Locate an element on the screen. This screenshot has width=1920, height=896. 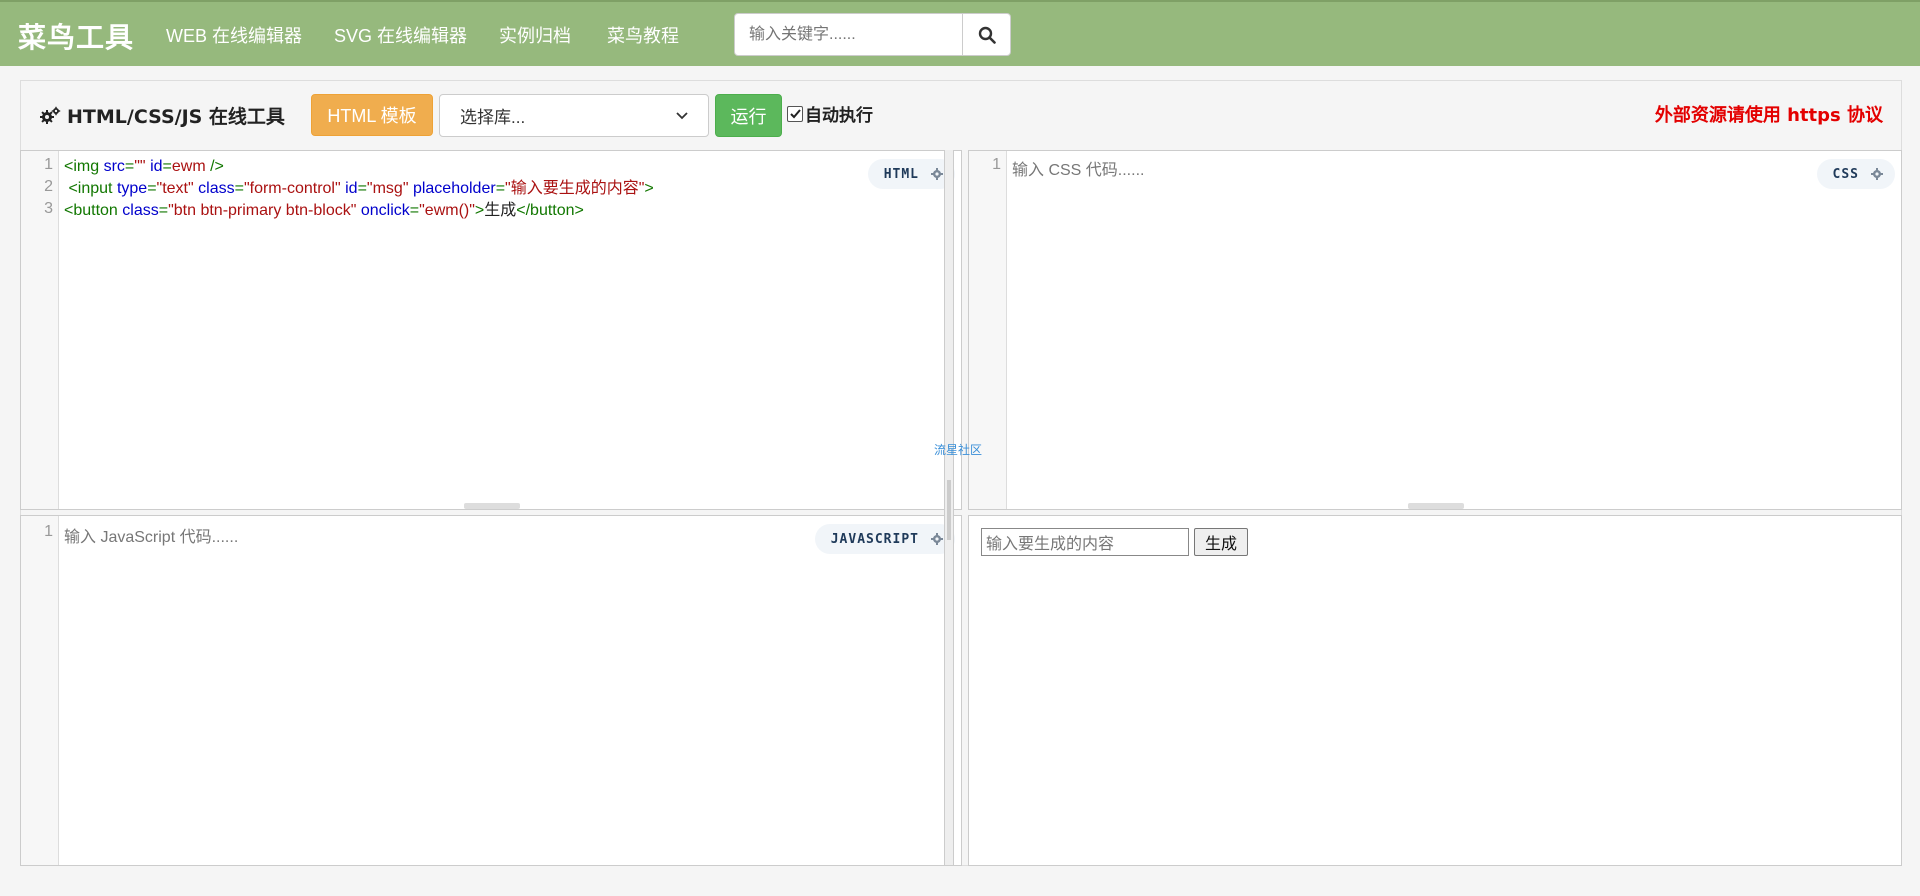
auto-run-toggle: 自动执行 is located at coordinates (830, 113).